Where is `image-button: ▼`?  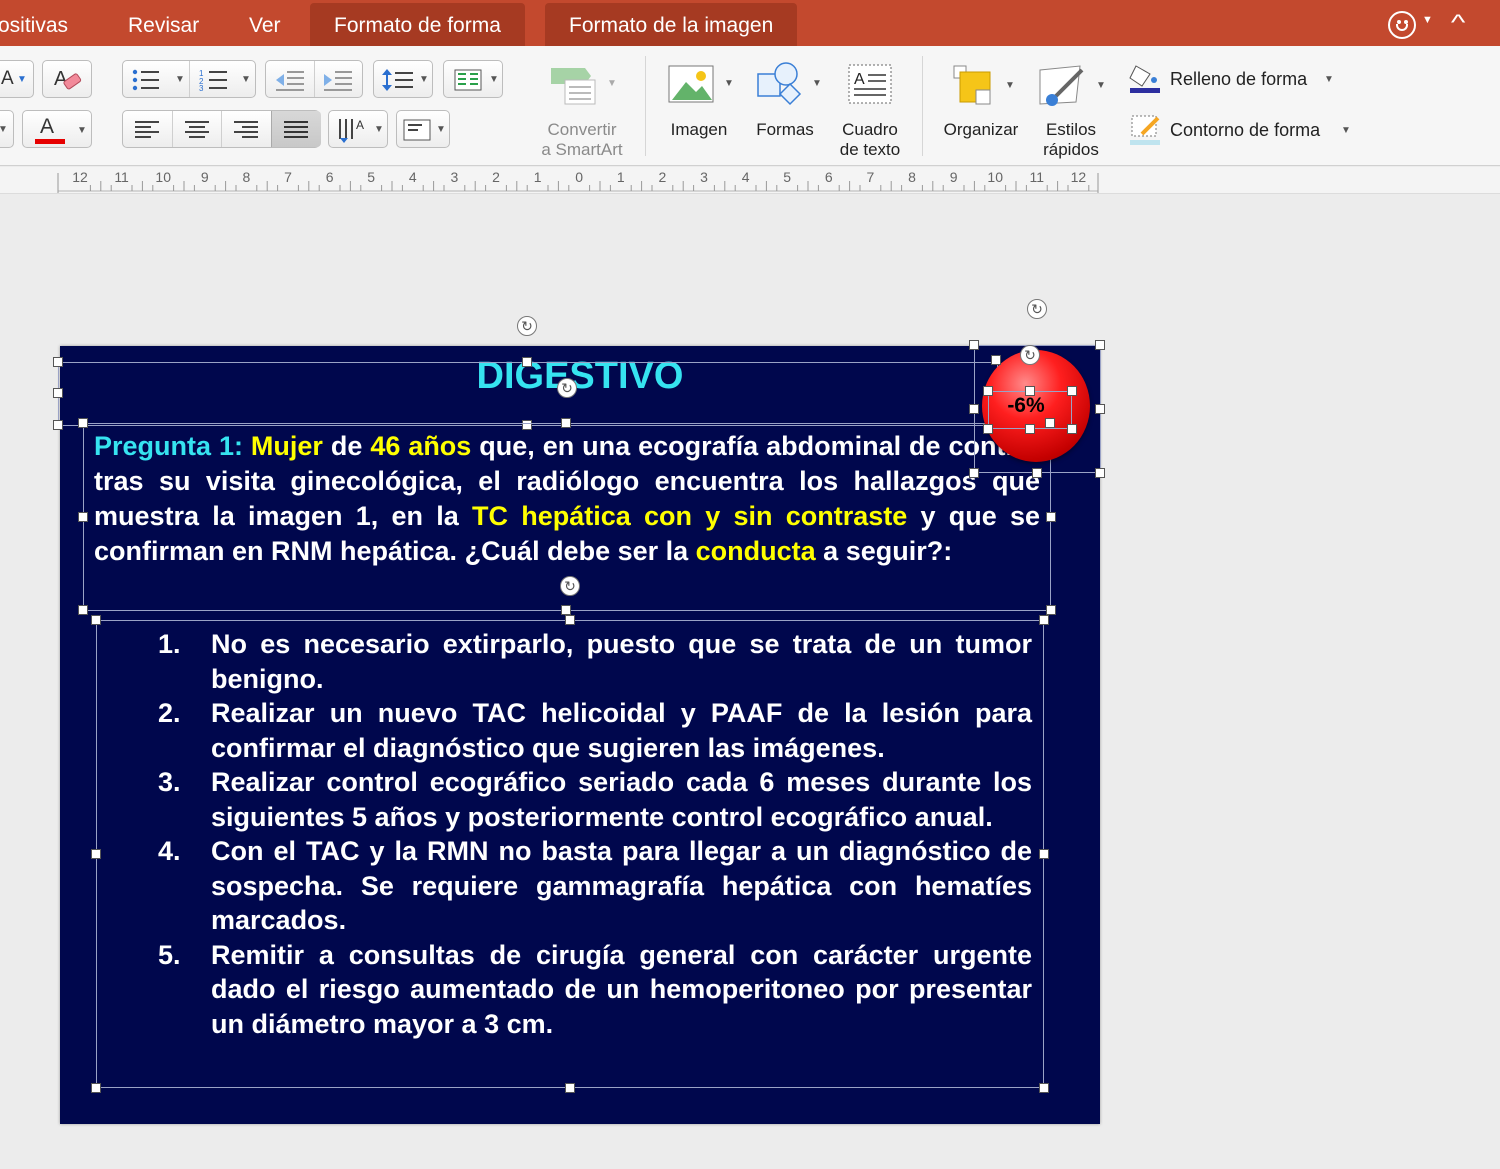 image-button: ▼ is located at coordinates (703, 88).